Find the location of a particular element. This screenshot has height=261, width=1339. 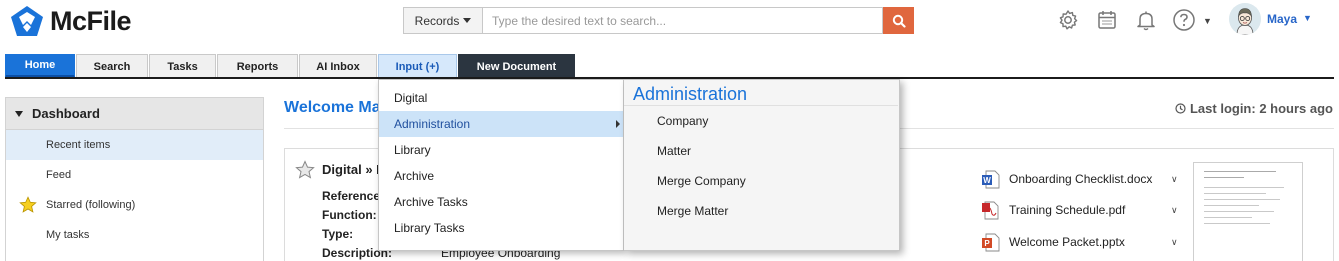

star-icon is located at coordinates (28, 204).